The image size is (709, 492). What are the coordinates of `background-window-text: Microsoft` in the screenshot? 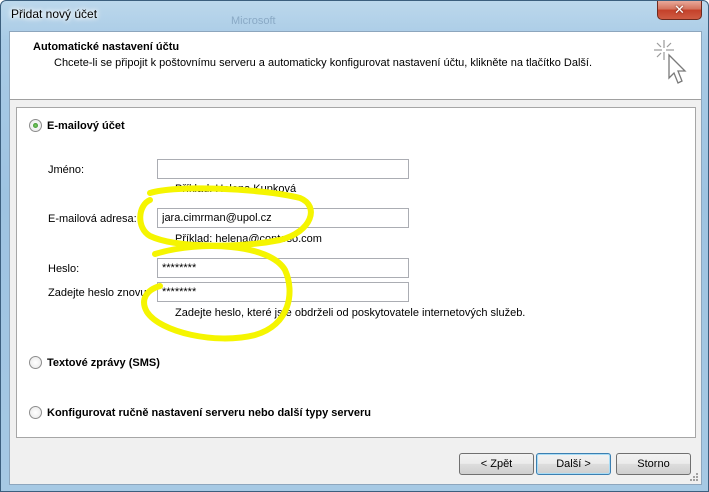 It's located at (253, 21).